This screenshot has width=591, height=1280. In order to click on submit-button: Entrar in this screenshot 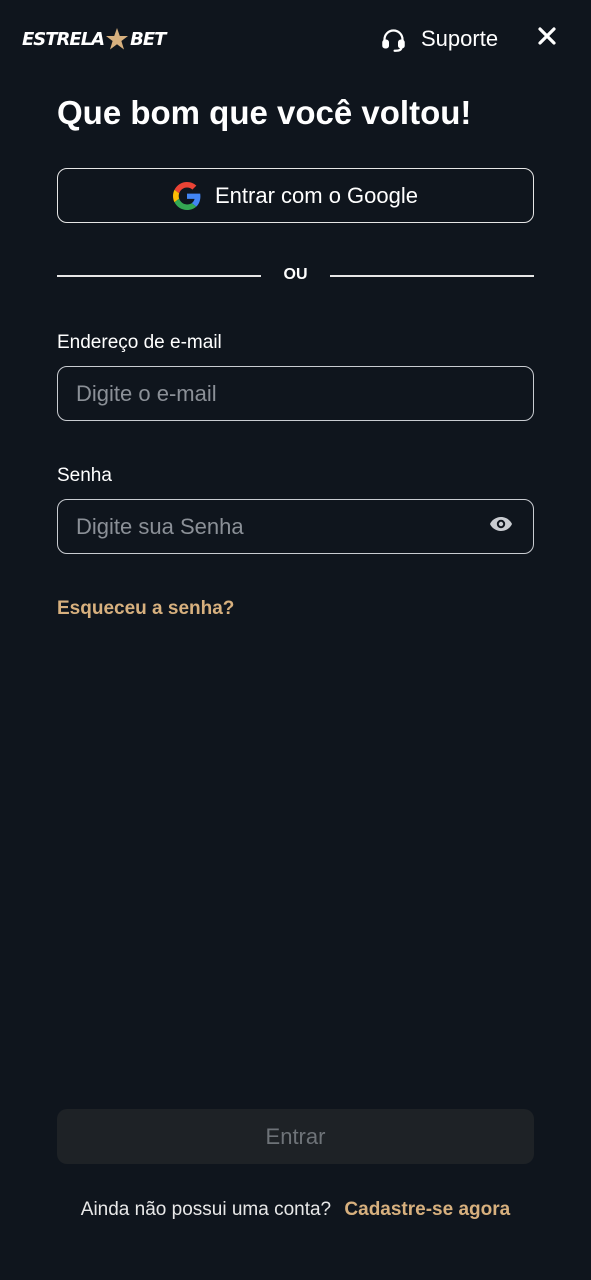, I will do `click(295, 1136)`.